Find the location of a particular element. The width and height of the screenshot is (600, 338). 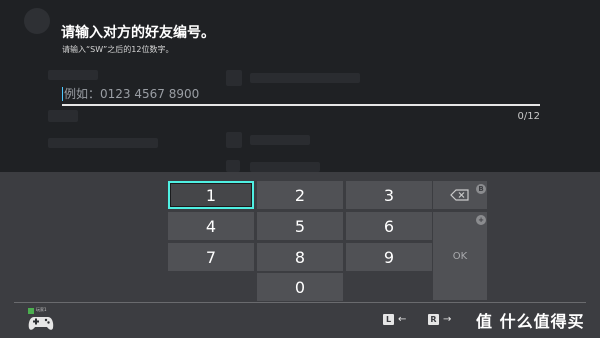

l-button-icon: L is located at coordinates (388, 319).